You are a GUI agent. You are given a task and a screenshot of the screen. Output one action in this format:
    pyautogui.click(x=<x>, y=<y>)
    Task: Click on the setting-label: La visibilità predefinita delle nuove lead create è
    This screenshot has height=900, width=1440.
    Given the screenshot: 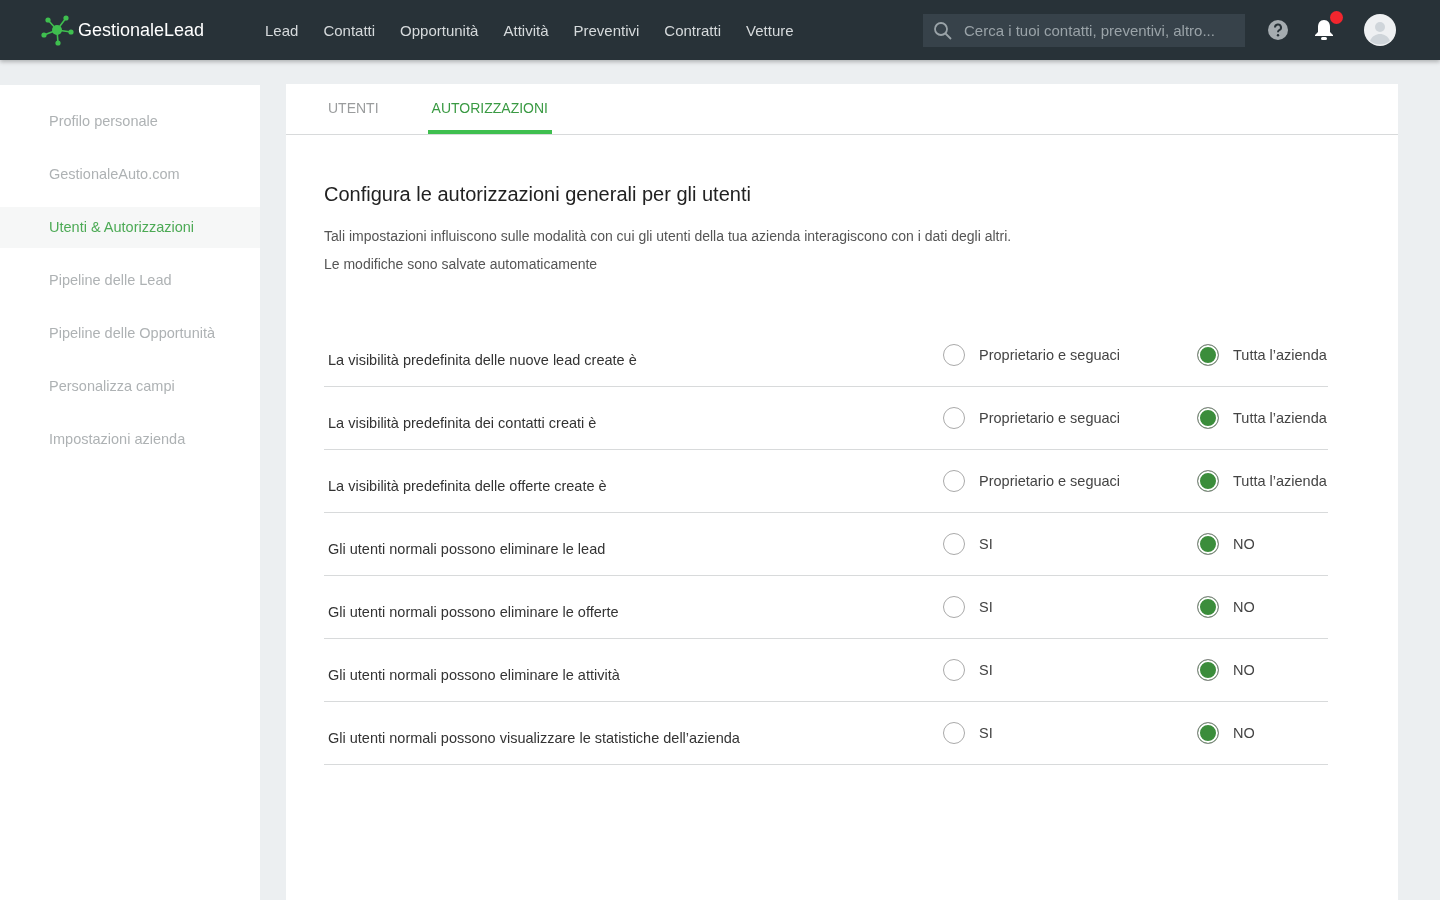 What is the action you would take?
    pyautogui.click(x=483, y=359)
    